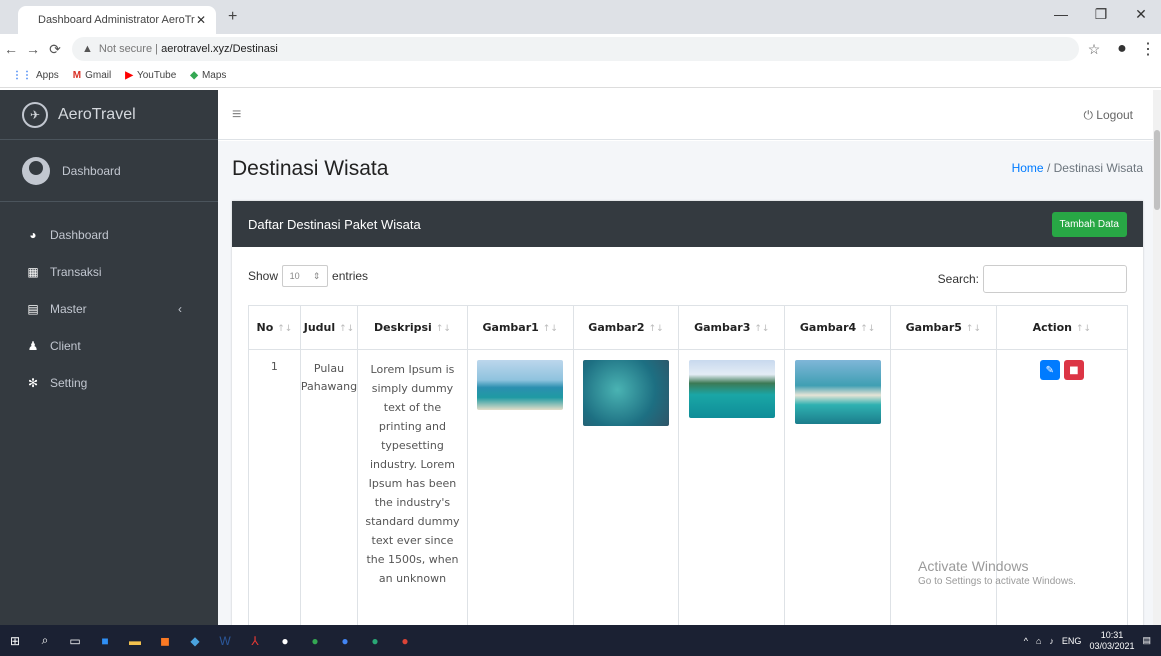  Describe the element at coordinates (626, 327) in the screenshot. I see `col-header-gambar2: Gambar2 ↑↓` at that location.